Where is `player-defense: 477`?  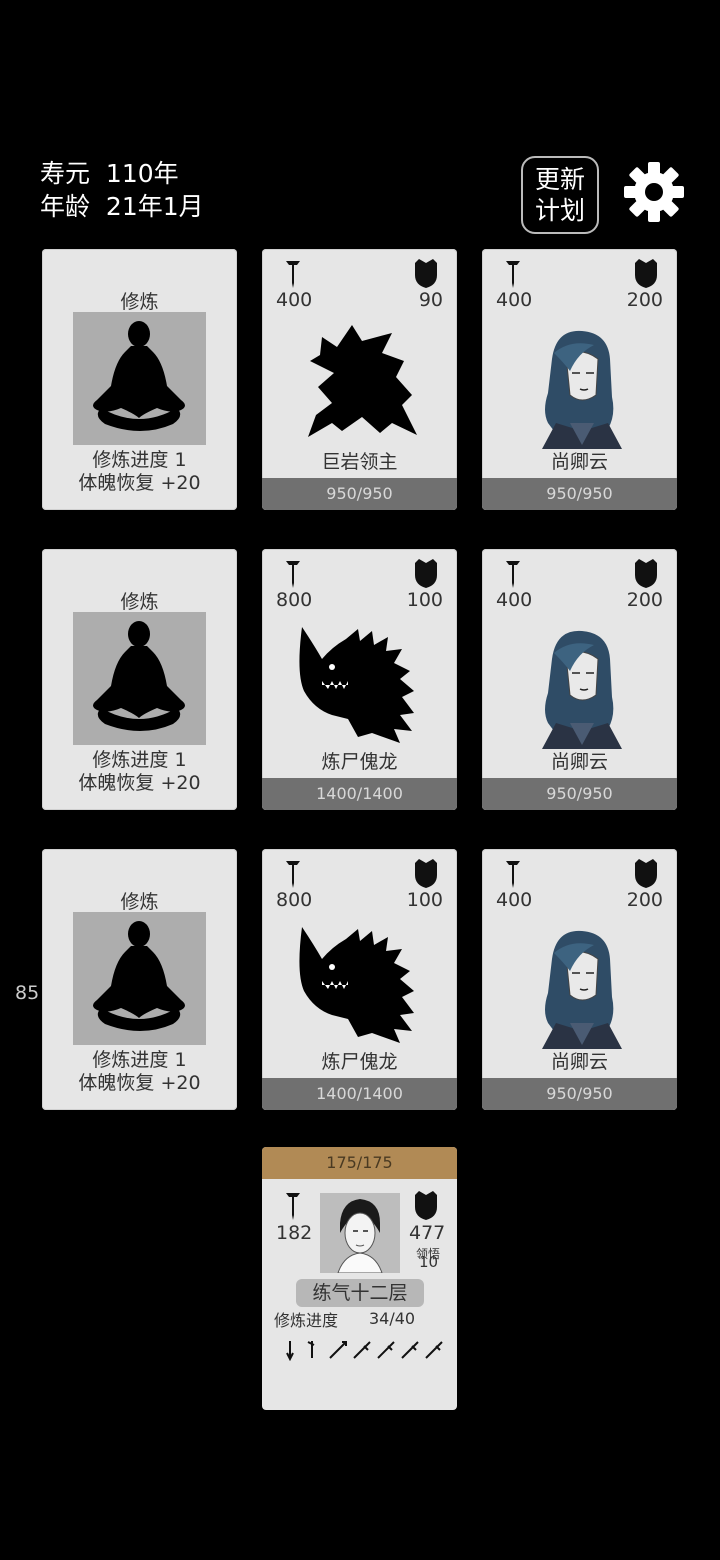 player-defense: 477 is located at coordinates (427, 1233).